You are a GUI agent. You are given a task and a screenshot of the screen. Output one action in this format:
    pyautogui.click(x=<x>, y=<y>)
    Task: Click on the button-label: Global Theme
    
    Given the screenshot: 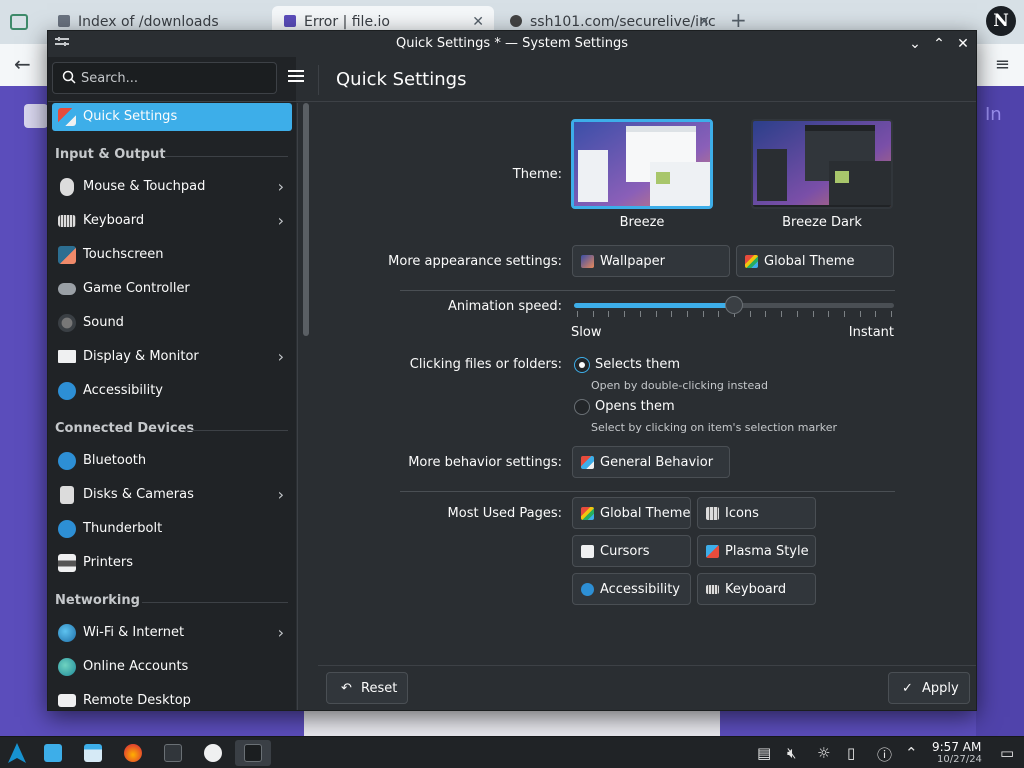 What is the action you would take?
    pyautogui.click(x=809, y=261)
    